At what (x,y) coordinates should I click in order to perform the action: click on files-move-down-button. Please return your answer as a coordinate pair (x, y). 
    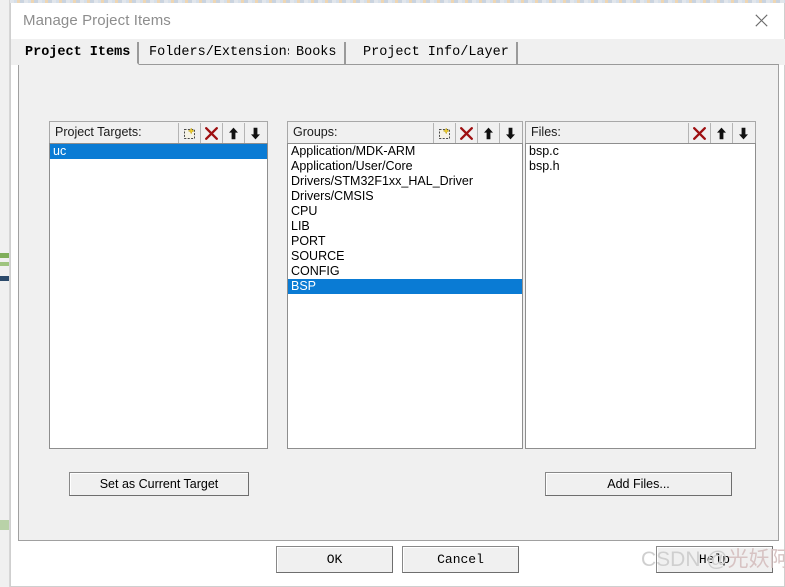
    Looking at the image, I should click on (742, 133).